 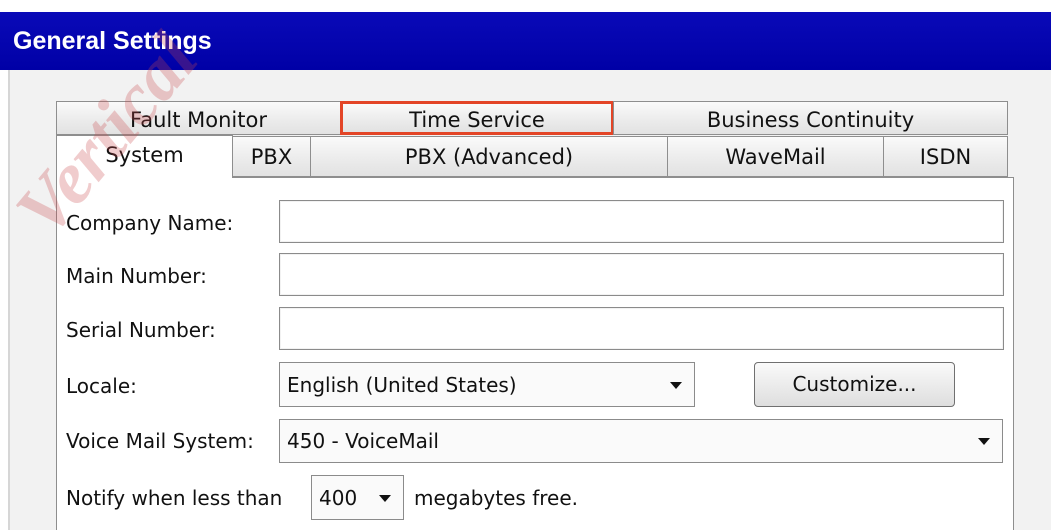 I want to click on notify-threshold-value: 400, so click(x=338, y=497).